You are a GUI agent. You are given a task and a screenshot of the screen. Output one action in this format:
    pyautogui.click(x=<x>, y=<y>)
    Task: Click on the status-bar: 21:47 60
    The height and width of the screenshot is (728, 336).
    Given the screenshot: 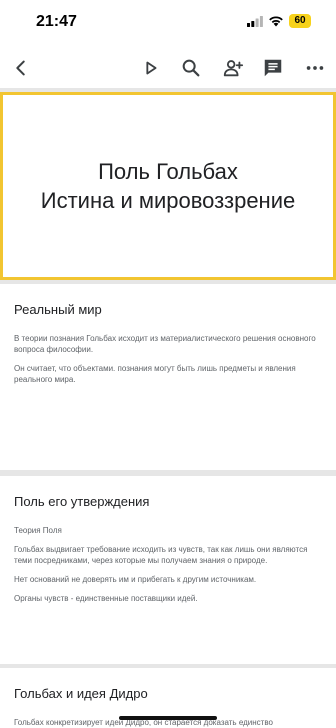 What is the action you would take?
    pyautogui.click(x=168, y=22)
    